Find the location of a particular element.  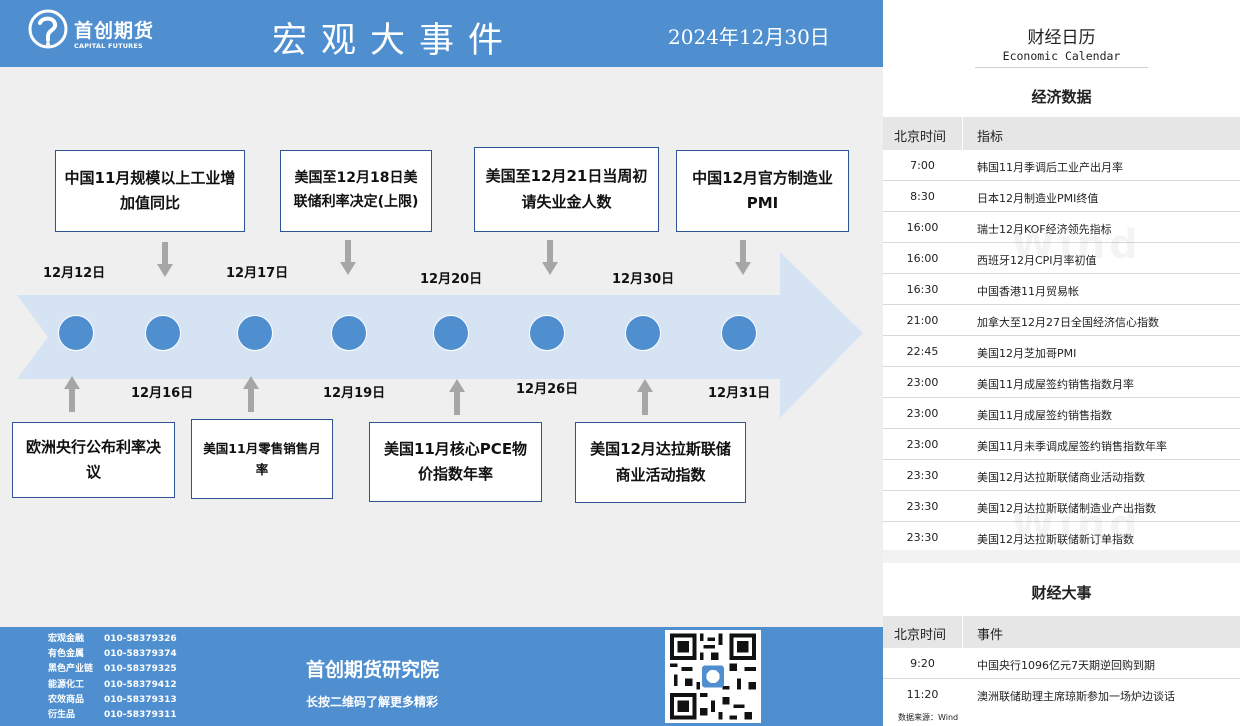

logo-english-name: CAPITAL FUTURES is located at coordinates (108, 46).